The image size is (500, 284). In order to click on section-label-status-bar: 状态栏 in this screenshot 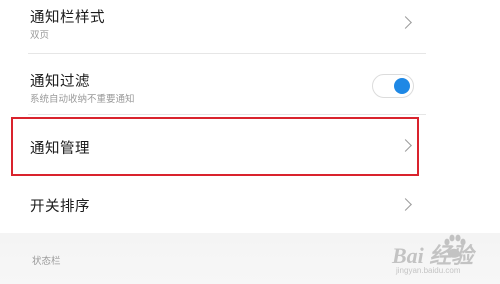, I will do `click(46, 261)`.